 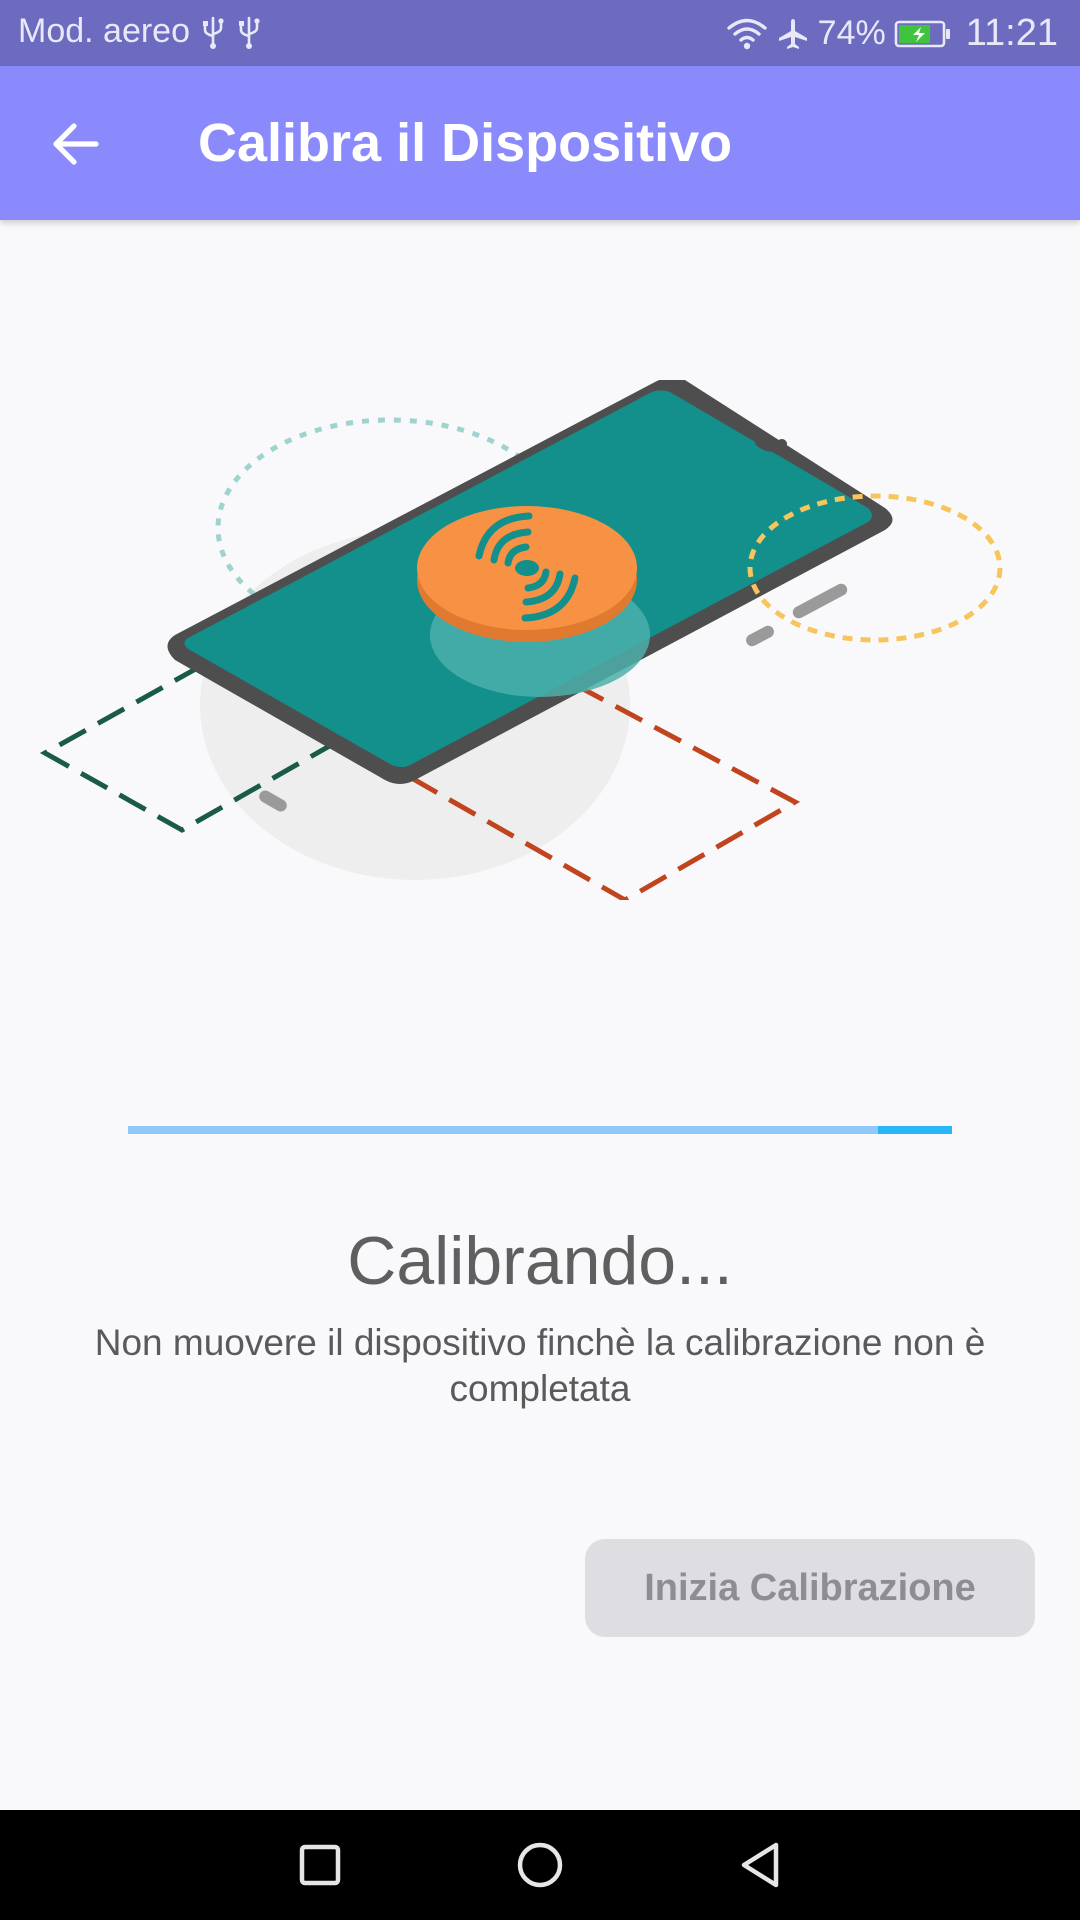 I want to click on square-icon, so click(x=320, y=1865).